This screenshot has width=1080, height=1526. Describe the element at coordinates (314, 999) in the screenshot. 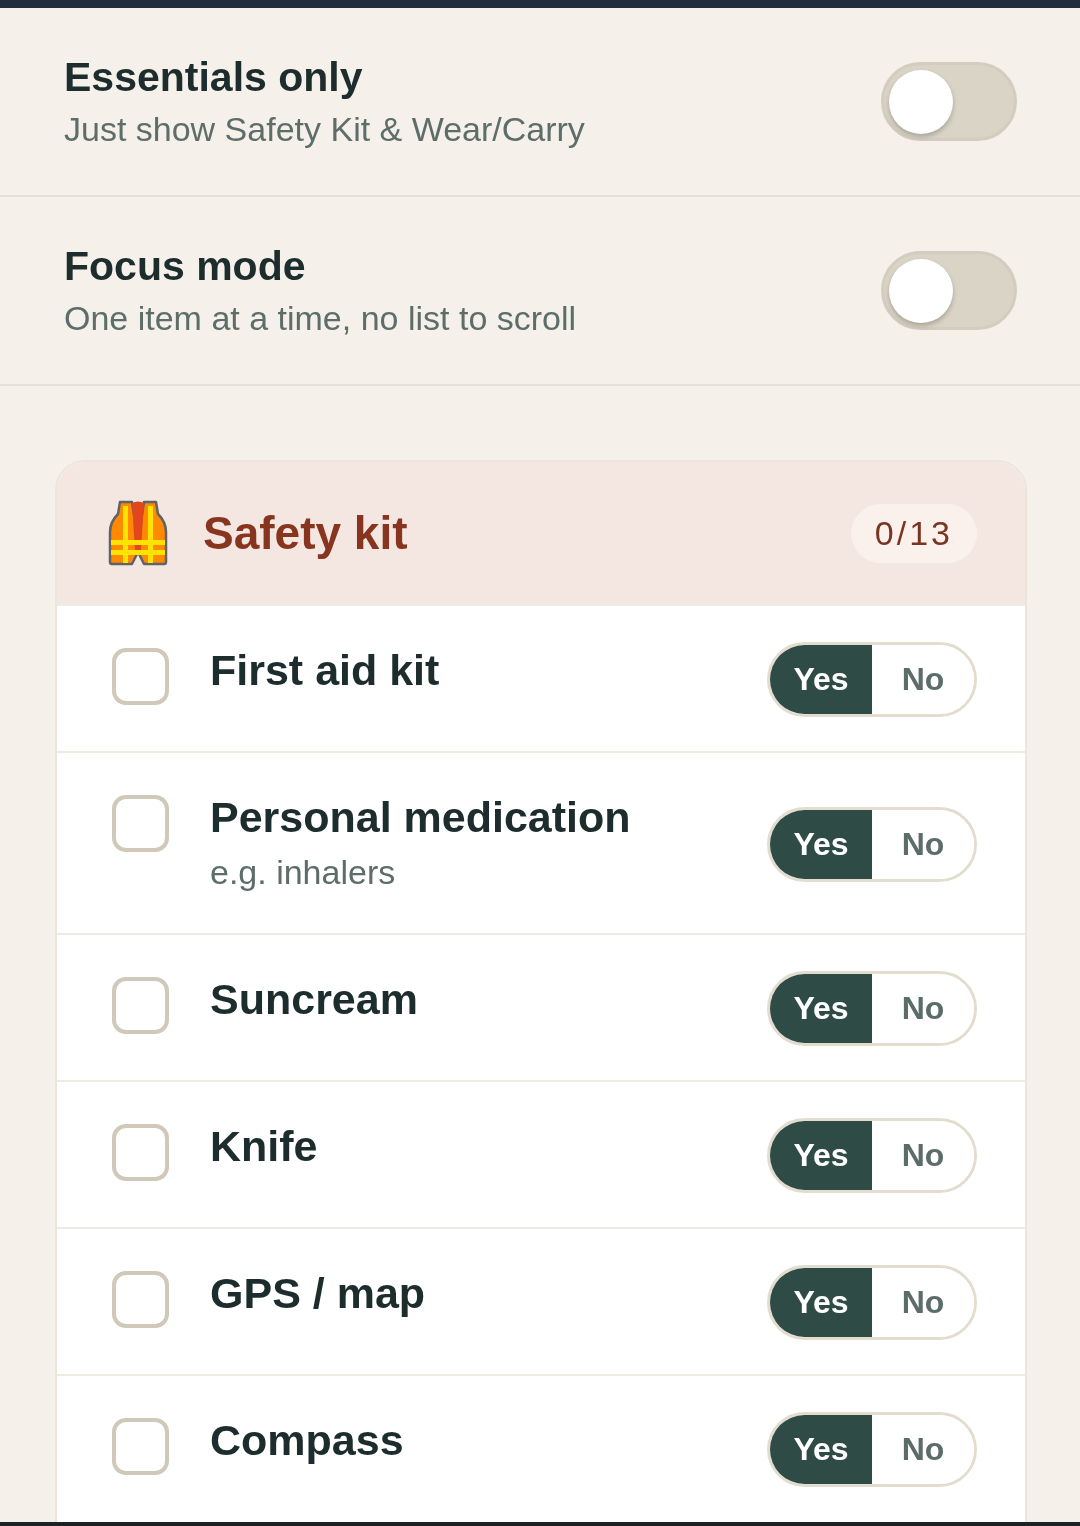

I see `item-name: Suncream` at that location.